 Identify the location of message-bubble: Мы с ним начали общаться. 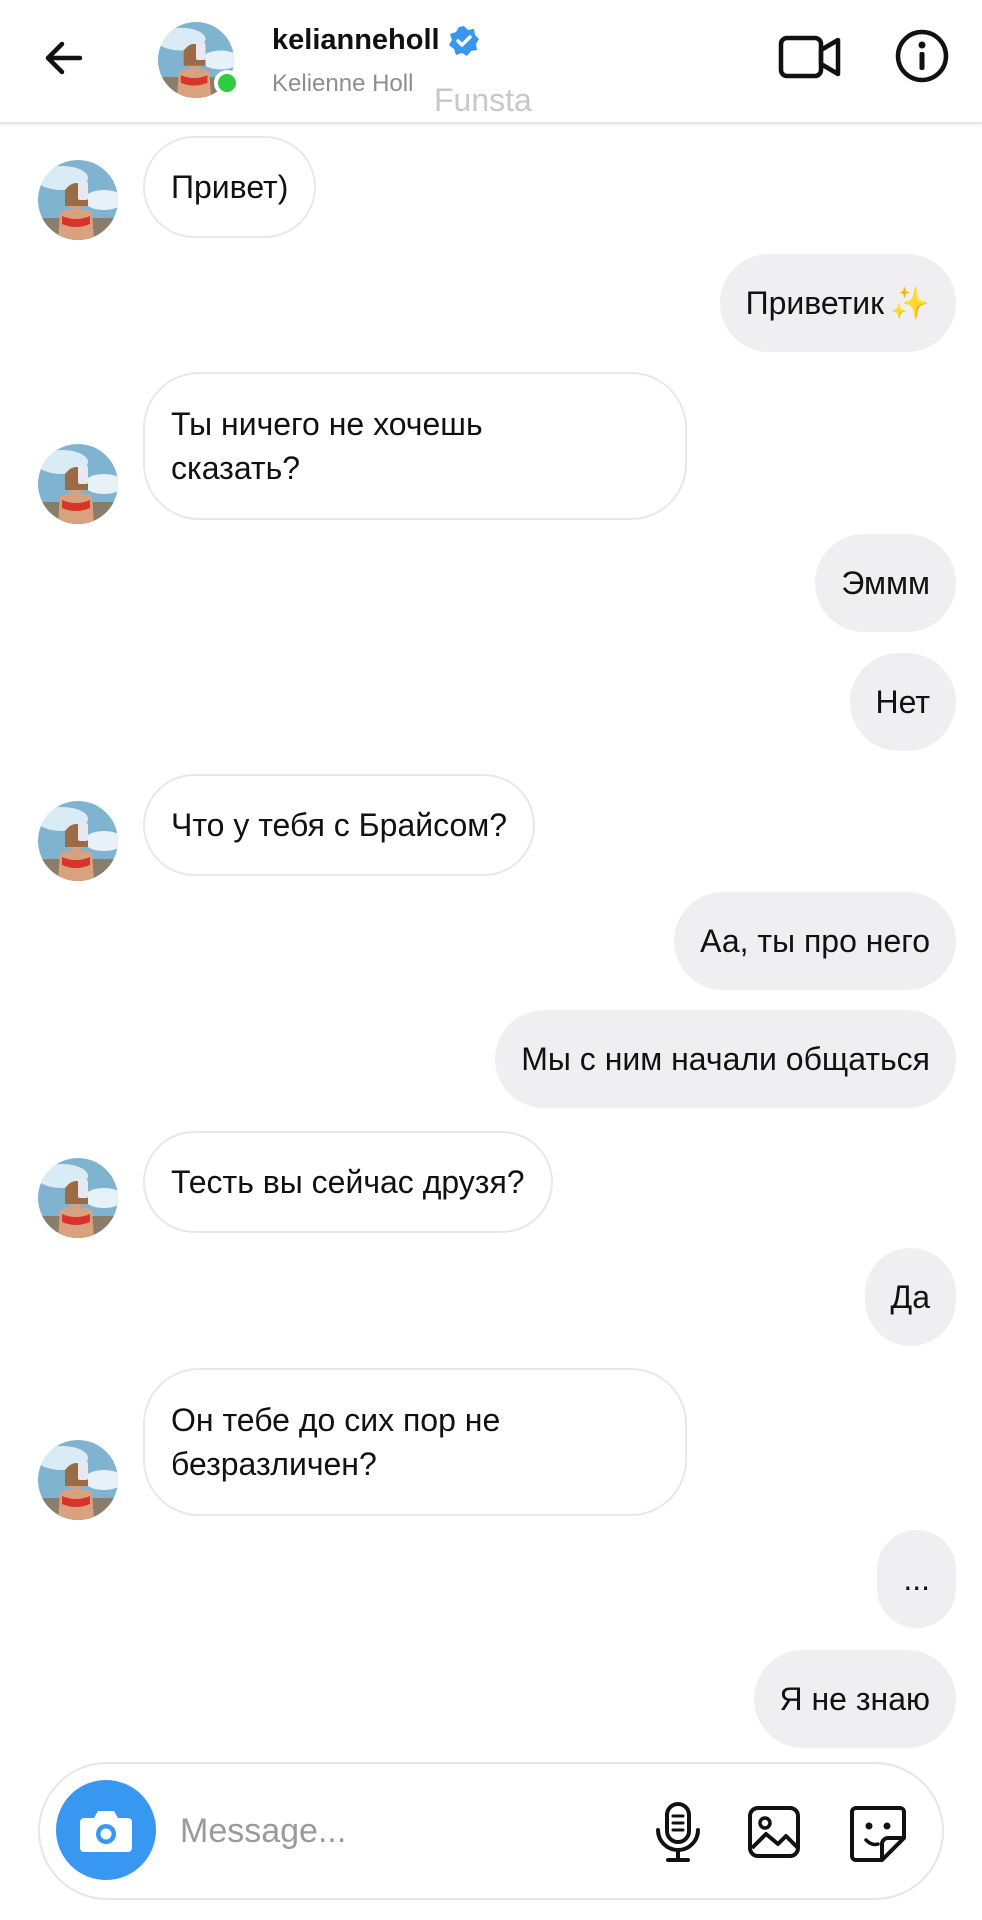
(725, 1059).